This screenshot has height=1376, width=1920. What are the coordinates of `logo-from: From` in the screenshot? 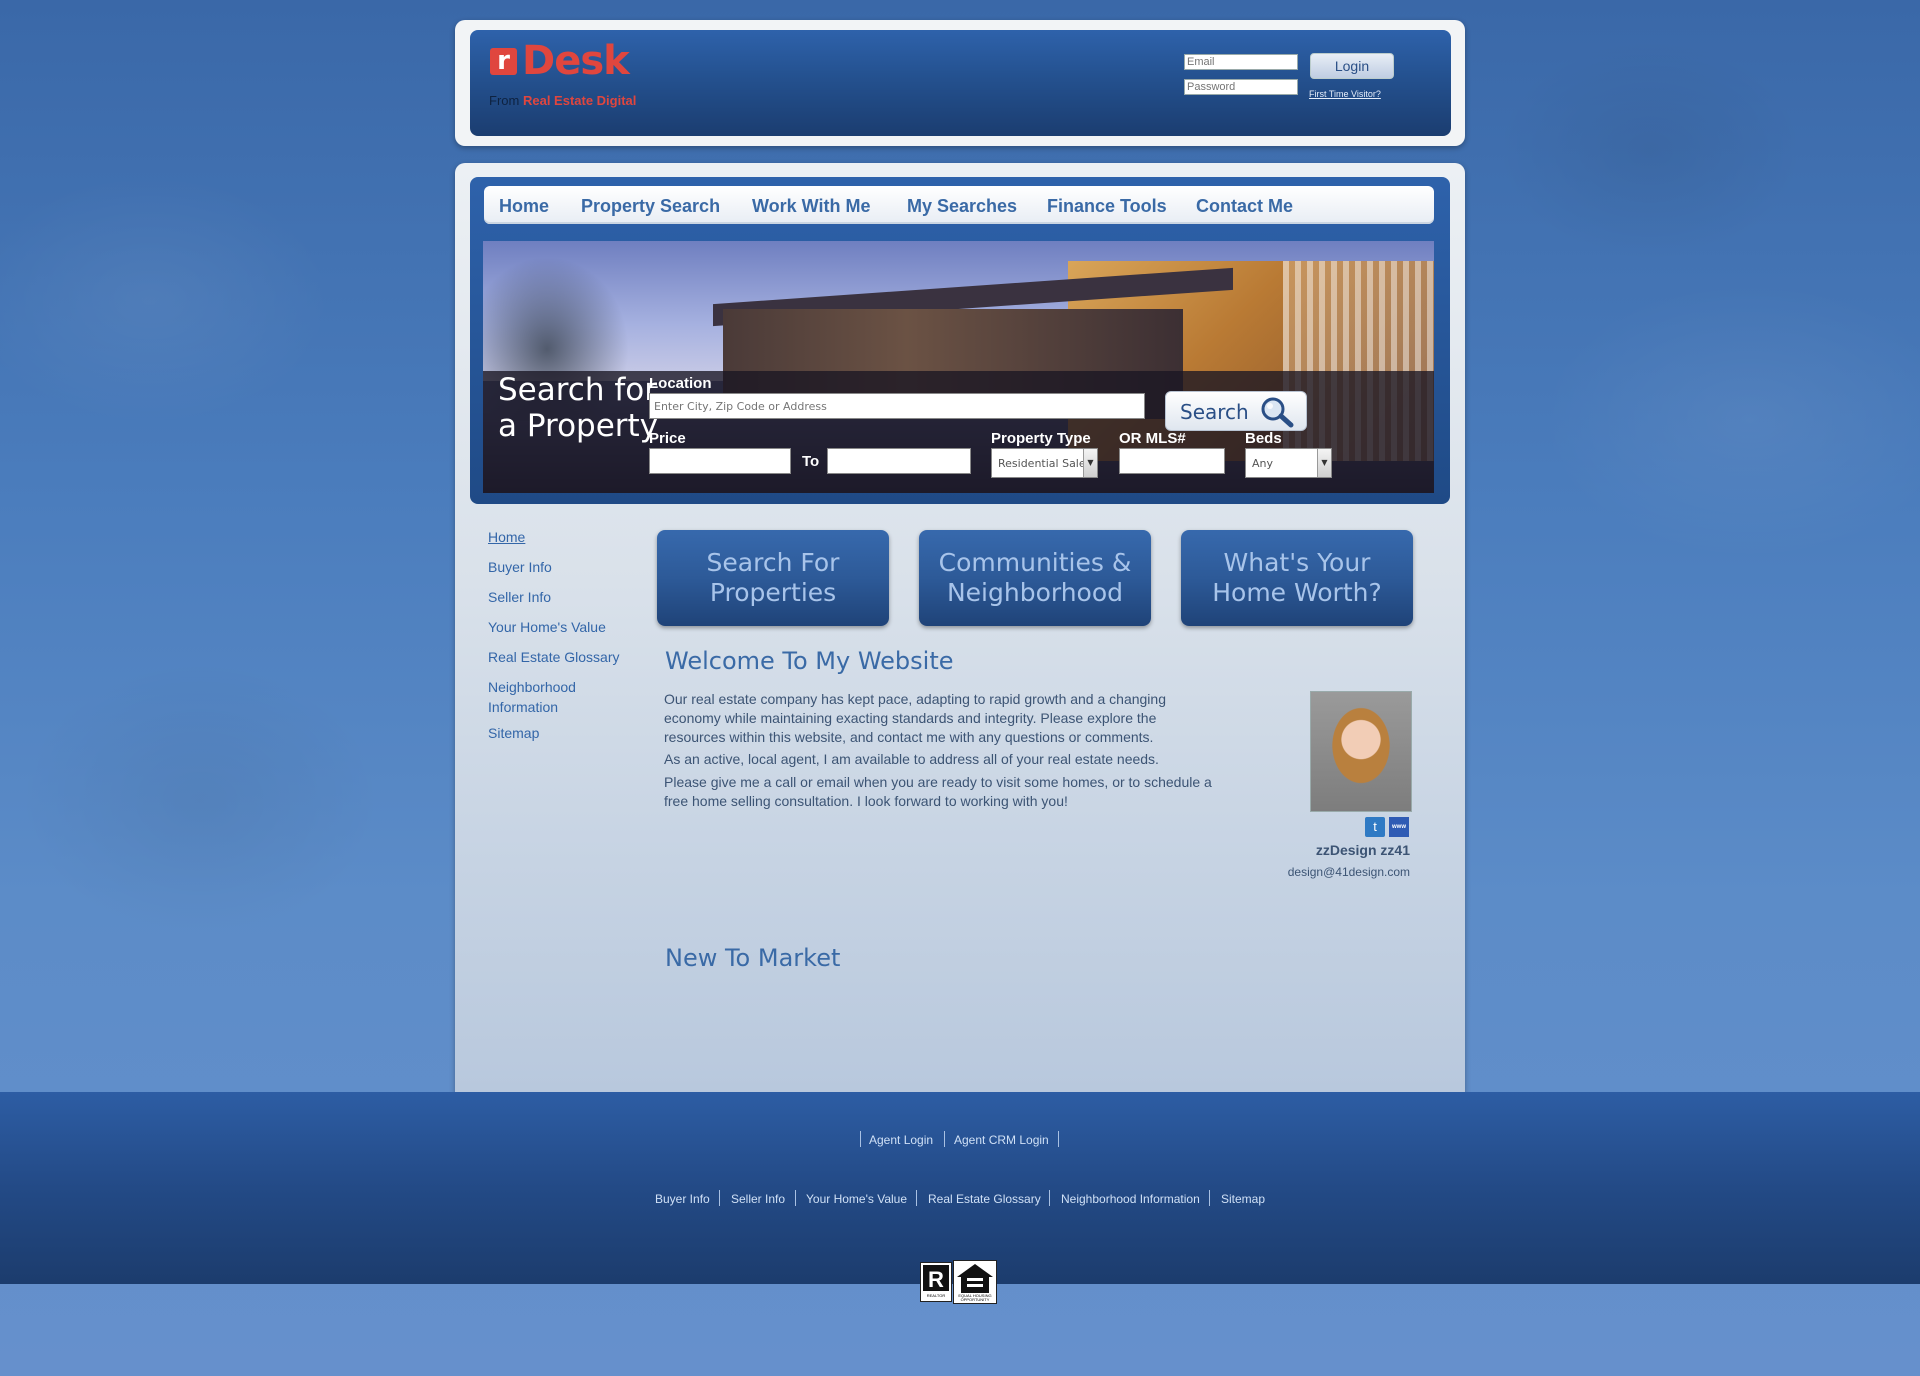 It's located at (504, 100).